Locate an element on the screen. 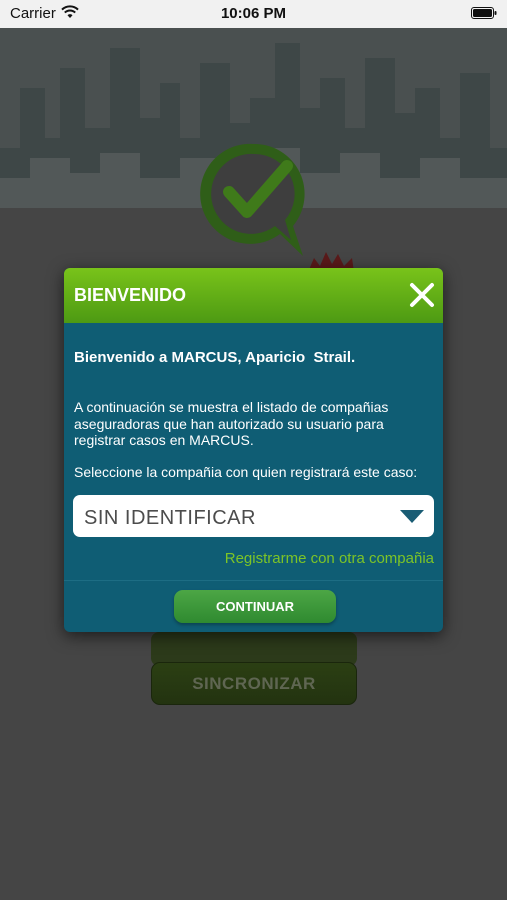 The width and height of the screenshot is (507, 900). sync-button: SINCRONIZAR is located at coordinates (254, 683).